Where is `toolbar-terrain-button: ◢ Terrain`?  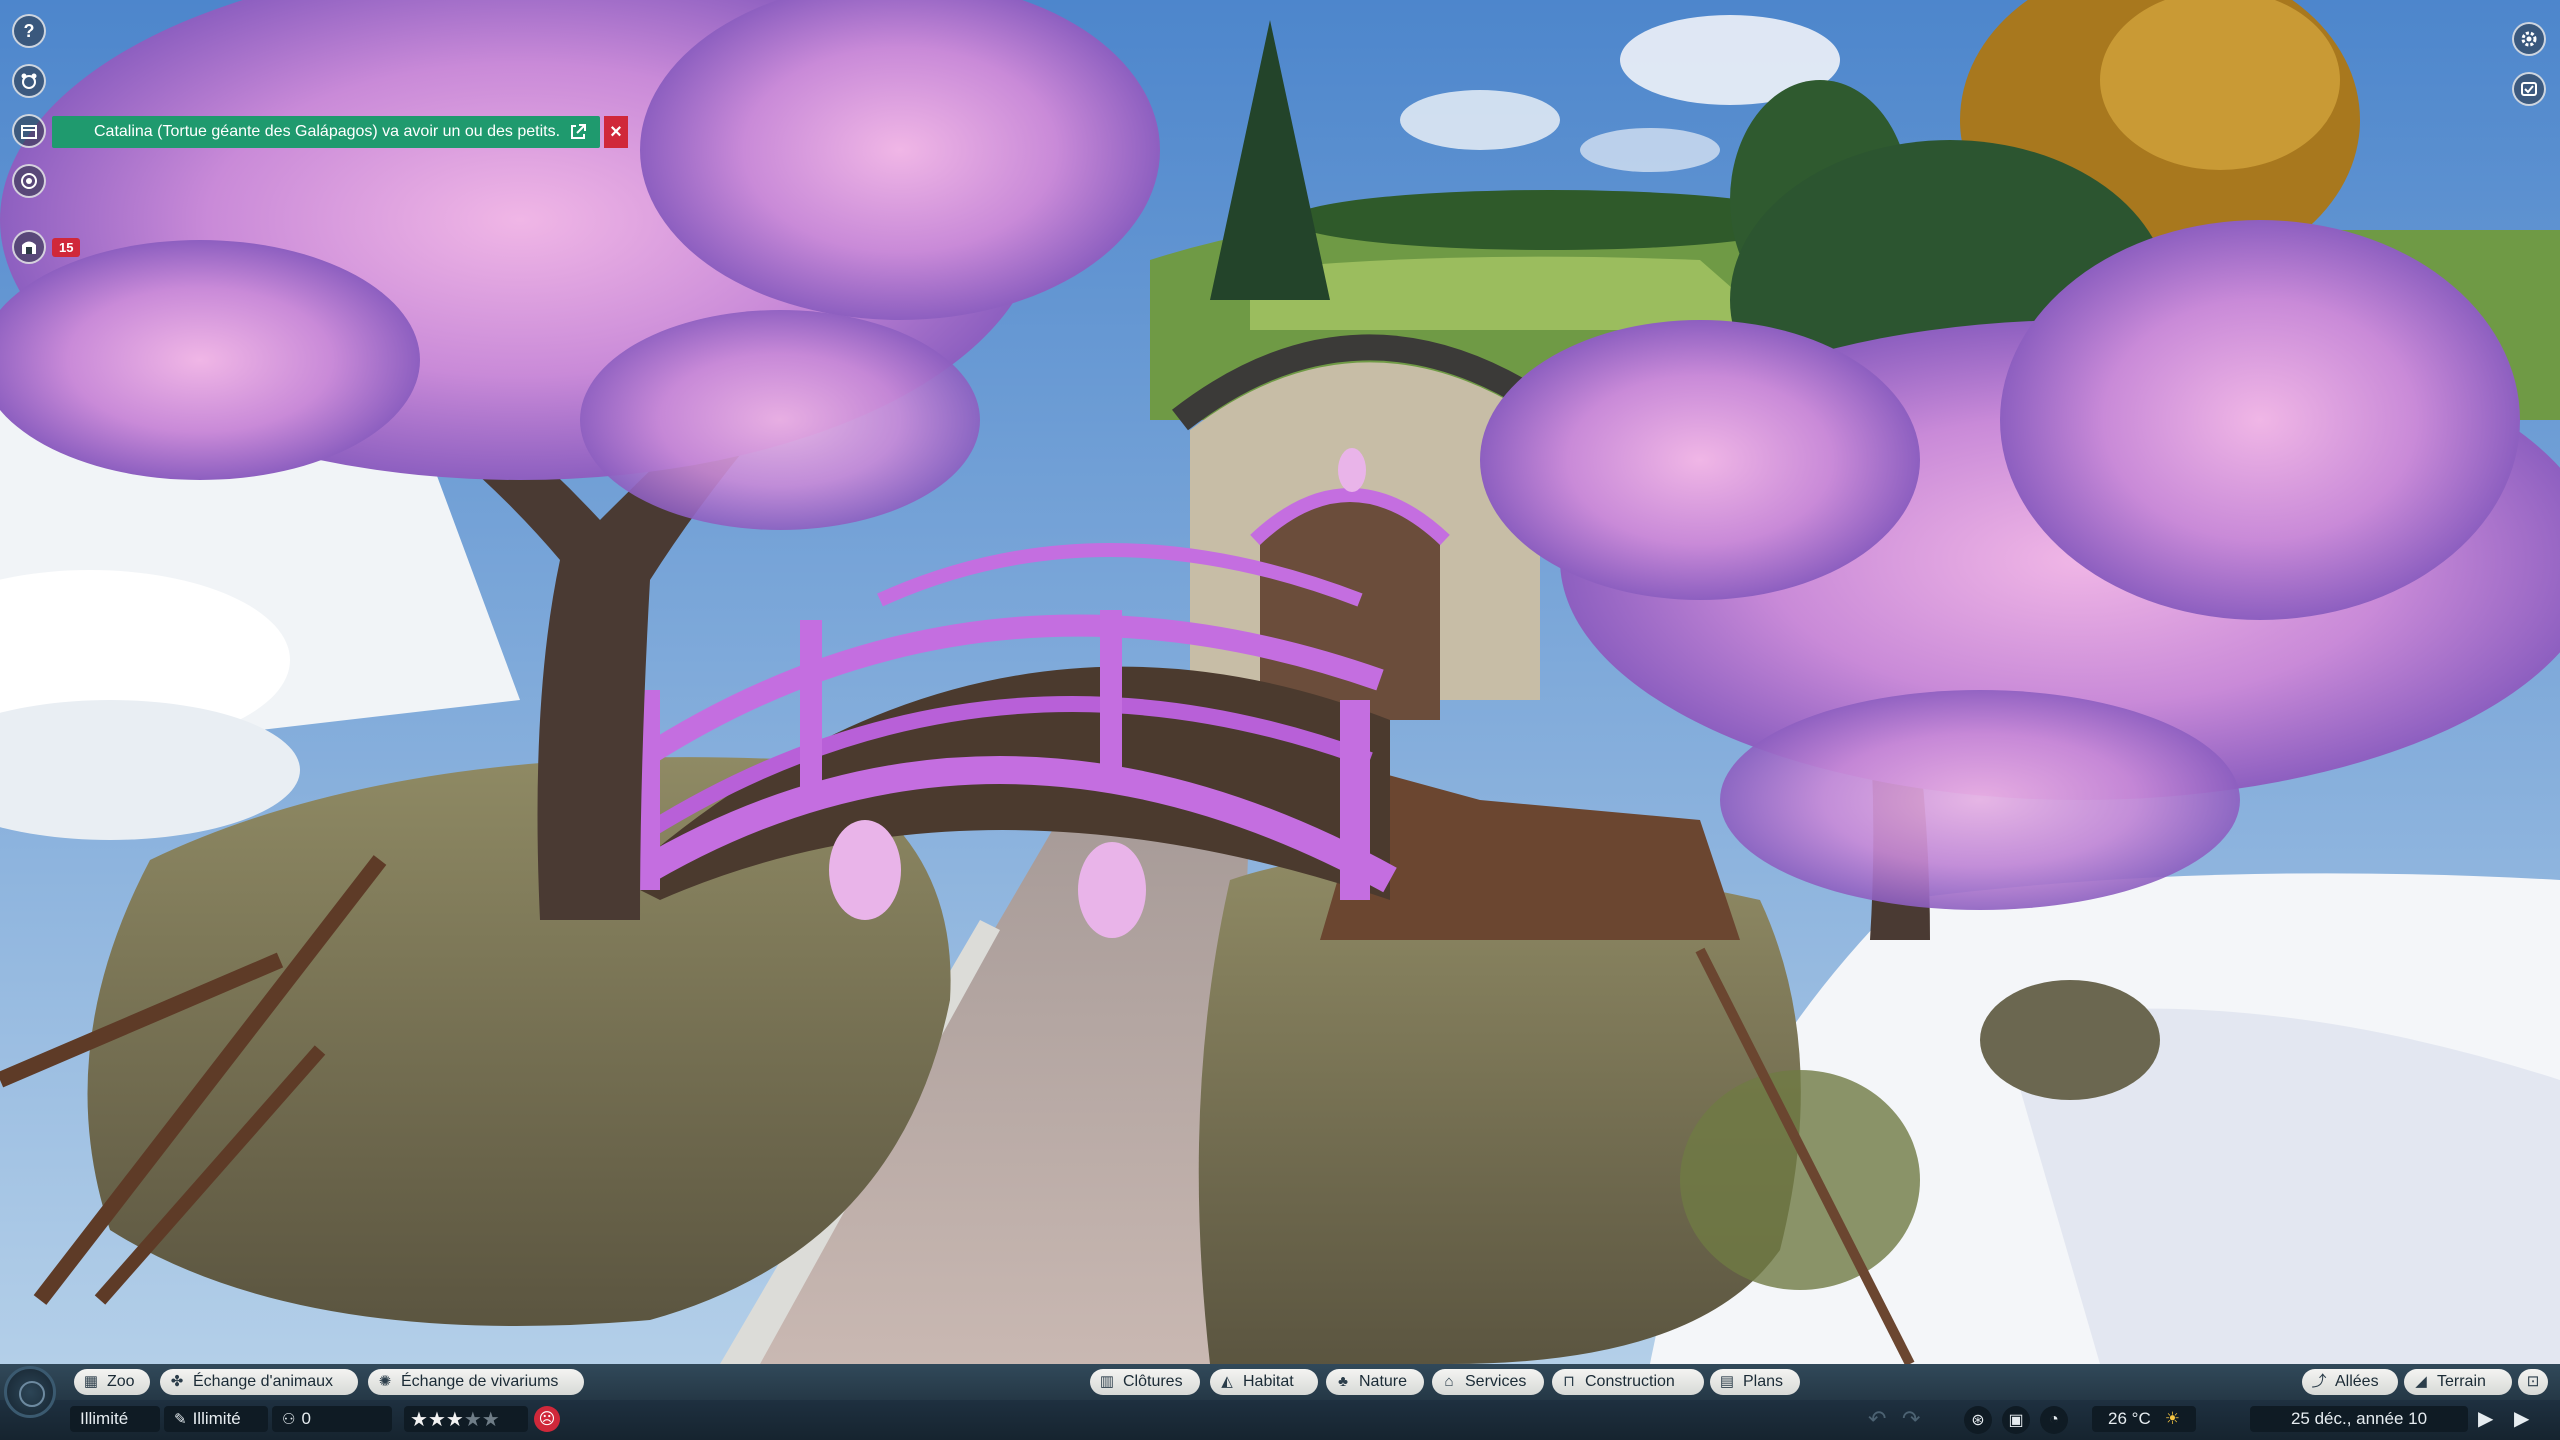 toolbar-terrain-button: ◢ Terrain is located at coordinates (2458, 1382).